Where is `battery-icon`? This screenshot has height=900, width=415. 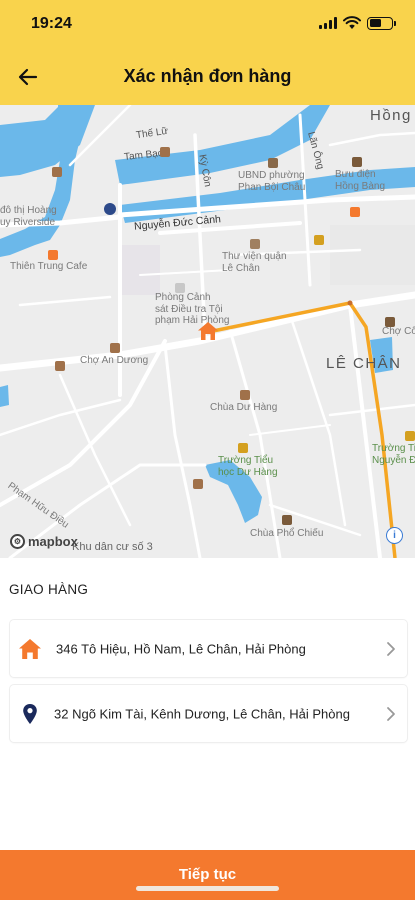 battery-icon is located at coordinates (381, 23).